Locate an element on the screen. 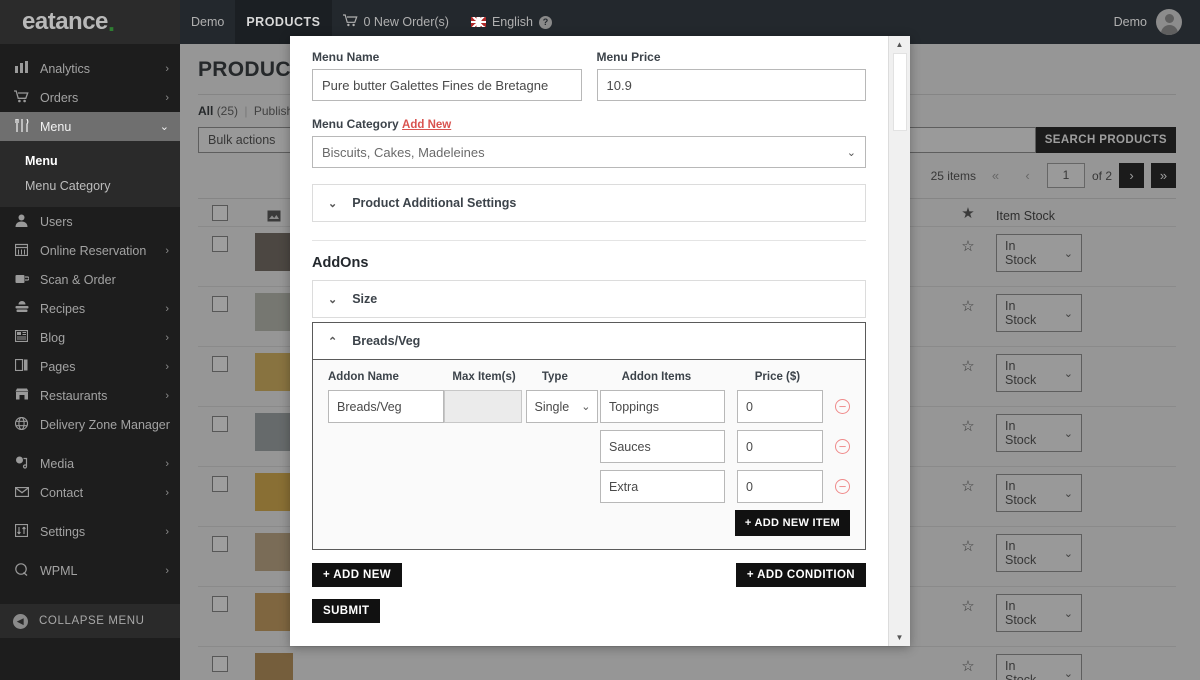  addon-items-header: Addon Items is located at coordinates (656, 377).